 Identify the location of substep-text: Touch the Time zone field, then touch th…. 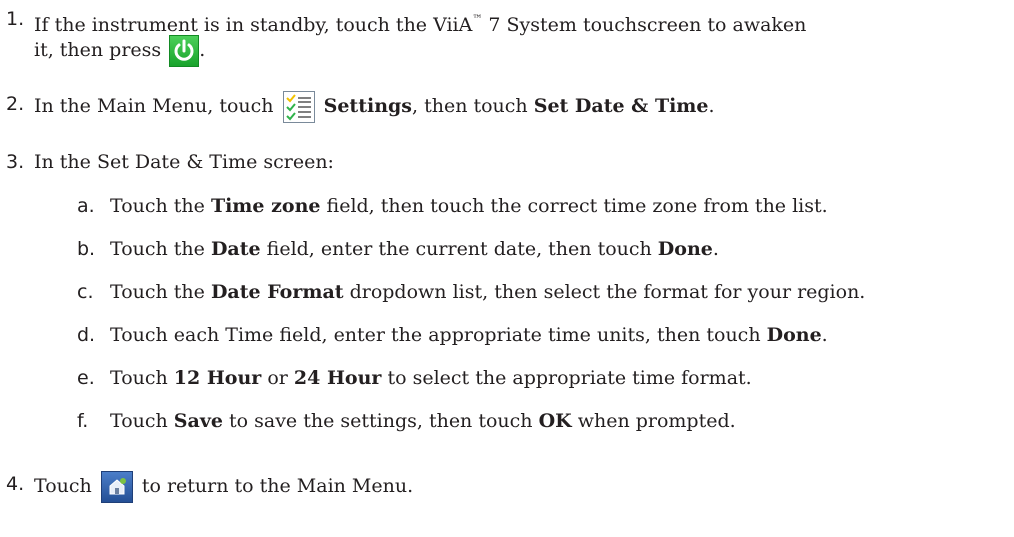
(469, 206).